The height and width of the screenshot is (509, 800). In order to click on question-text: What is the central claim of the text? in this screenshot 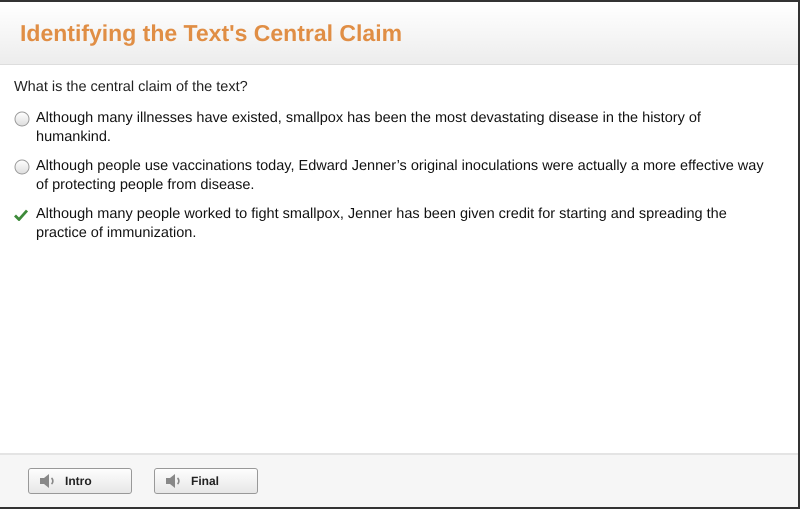, I will do `click(131, 87)`.